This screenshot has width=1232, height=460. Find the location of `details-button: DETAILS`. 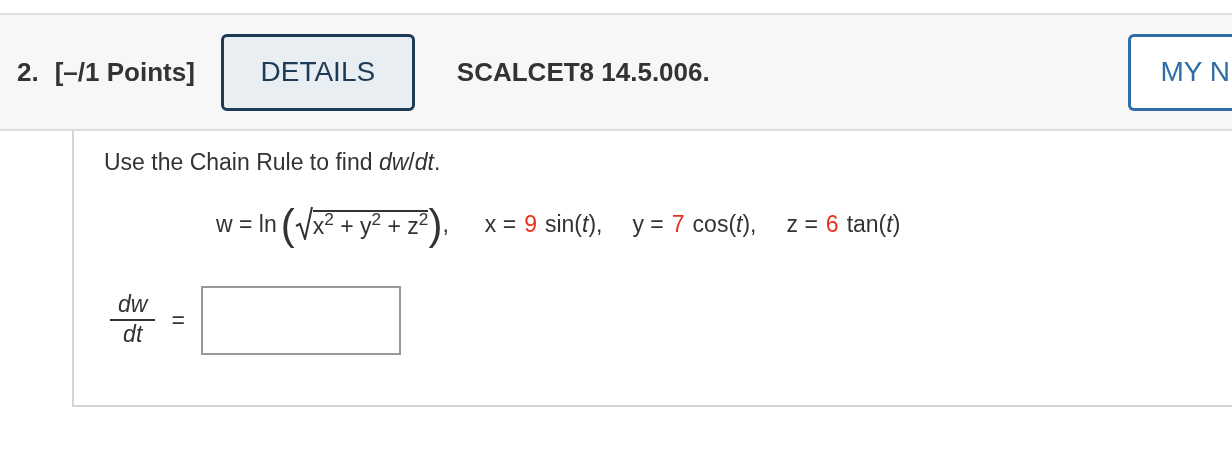

details-button: DETAILS is located at coordinates (317, 72).